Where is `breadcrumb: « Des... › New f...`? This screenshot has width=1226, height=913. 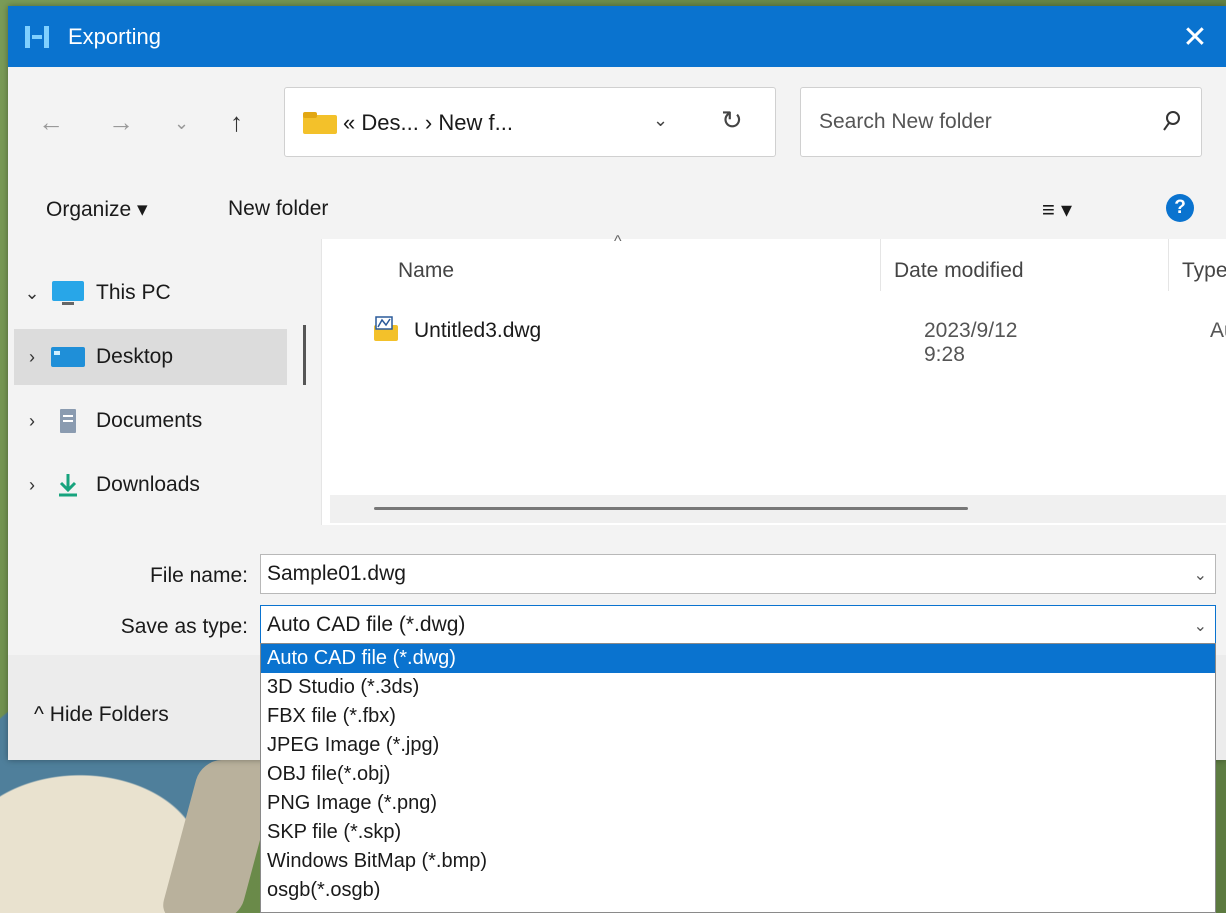
breadcrumb: « Des... › New f... is located at coordinates (428, 123).